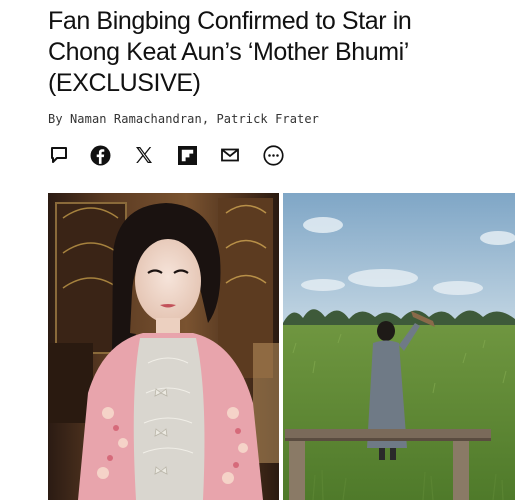 The width and height of the screenshot is (517, 500). Describe the element at coordinates (124, 83) in the screenshot. I see `headline-line-3: (EXCLUSIVE)` at that location.